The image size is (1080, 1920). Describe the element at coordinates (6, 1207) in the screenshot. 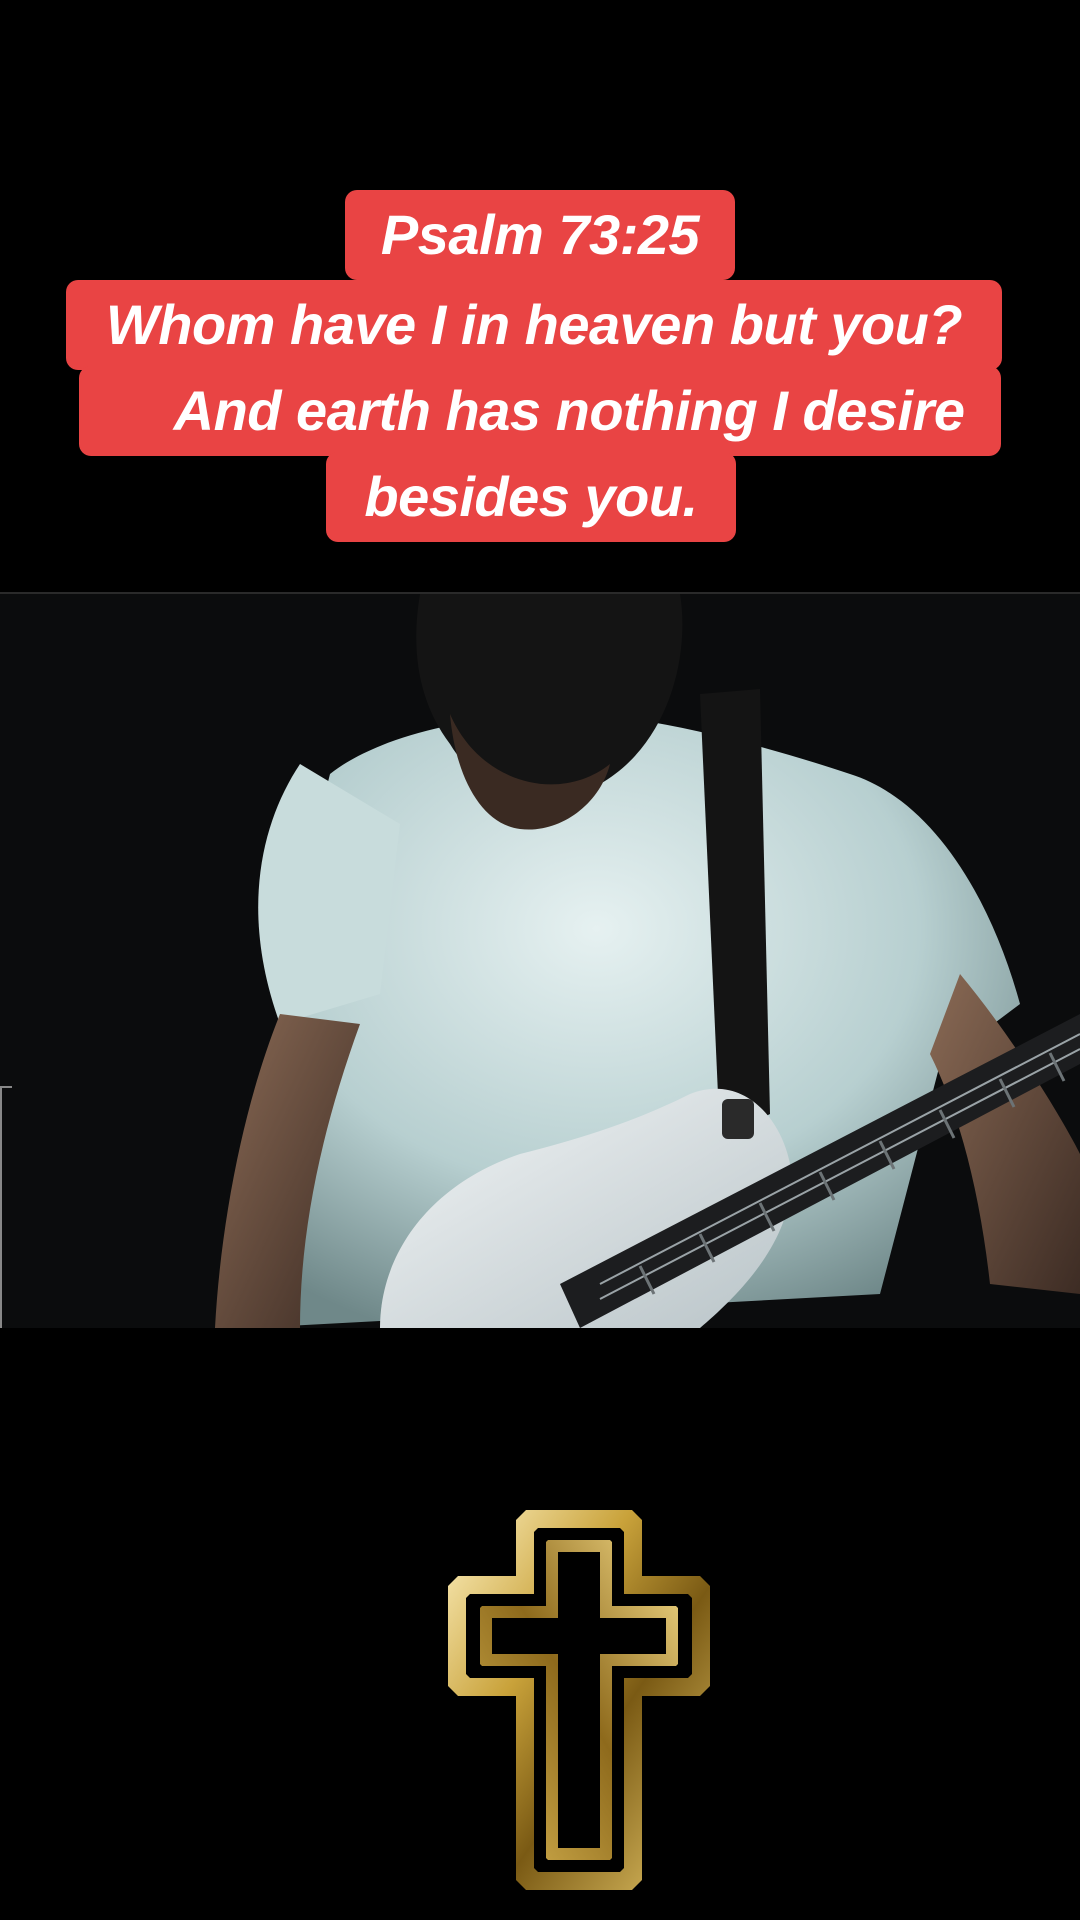

I see `video-left-edge` at that location.